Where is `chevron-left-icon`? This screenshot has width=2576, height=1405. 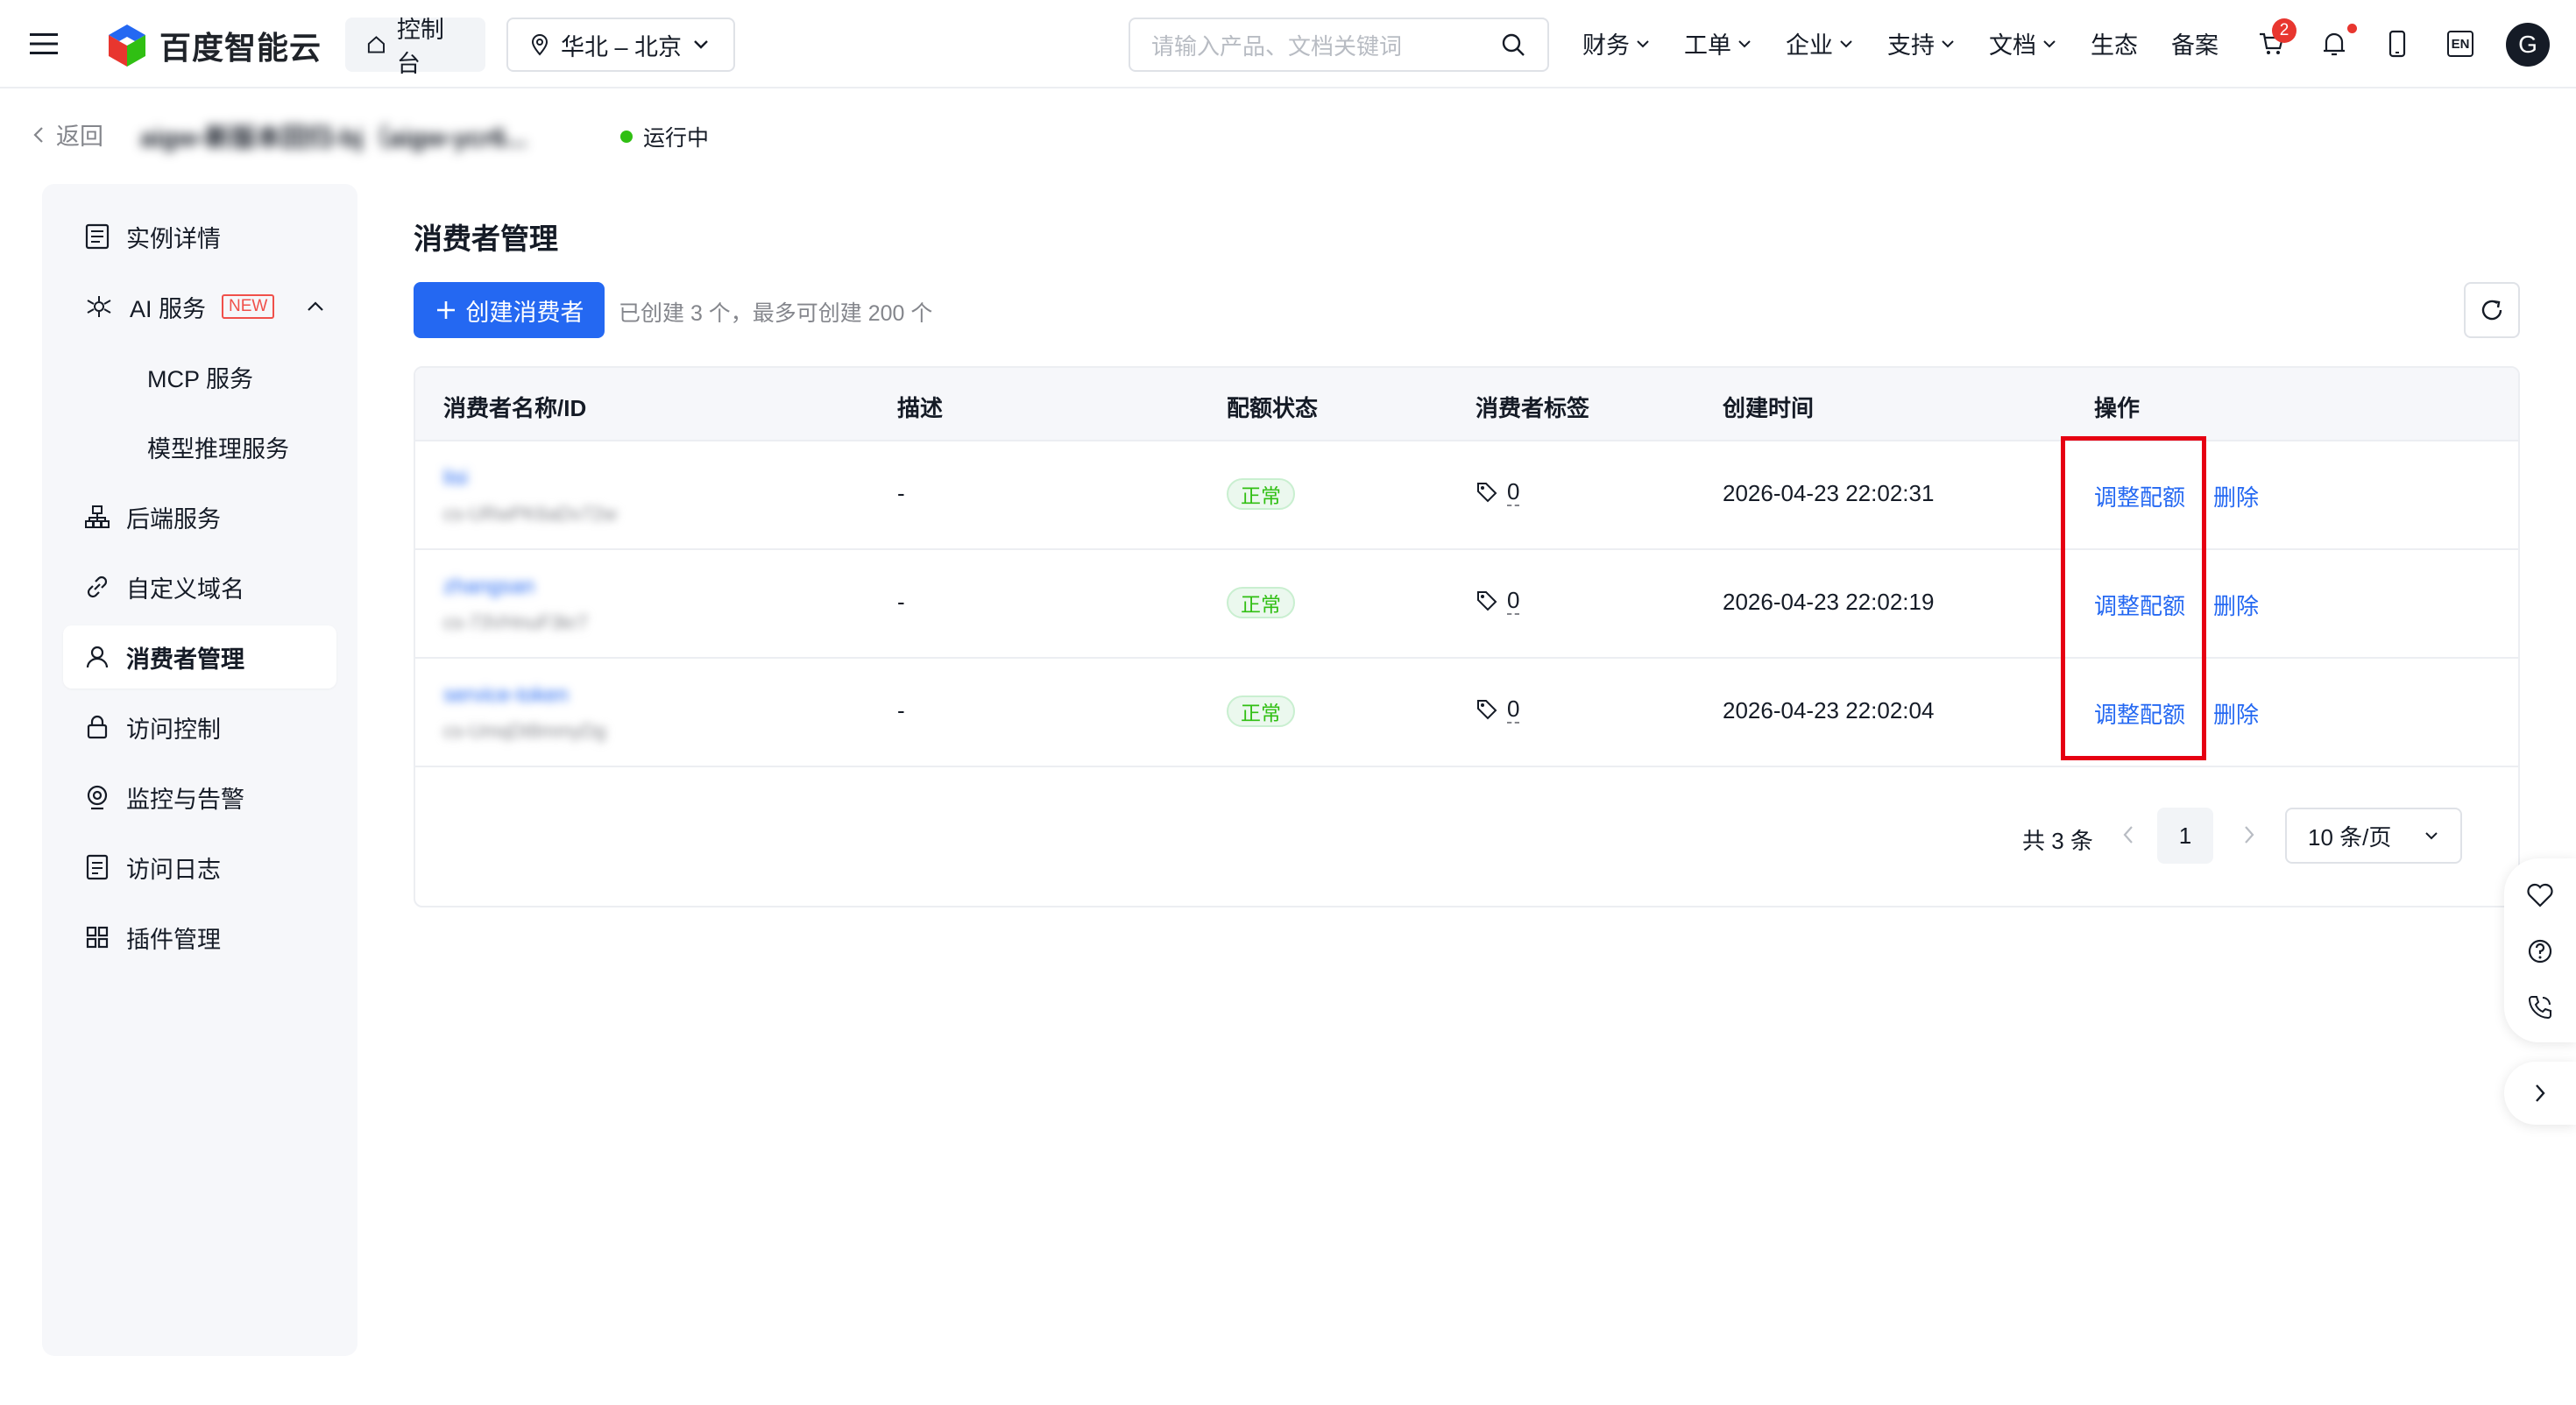
chevron-left-icon is located at coordinates (38, 134).